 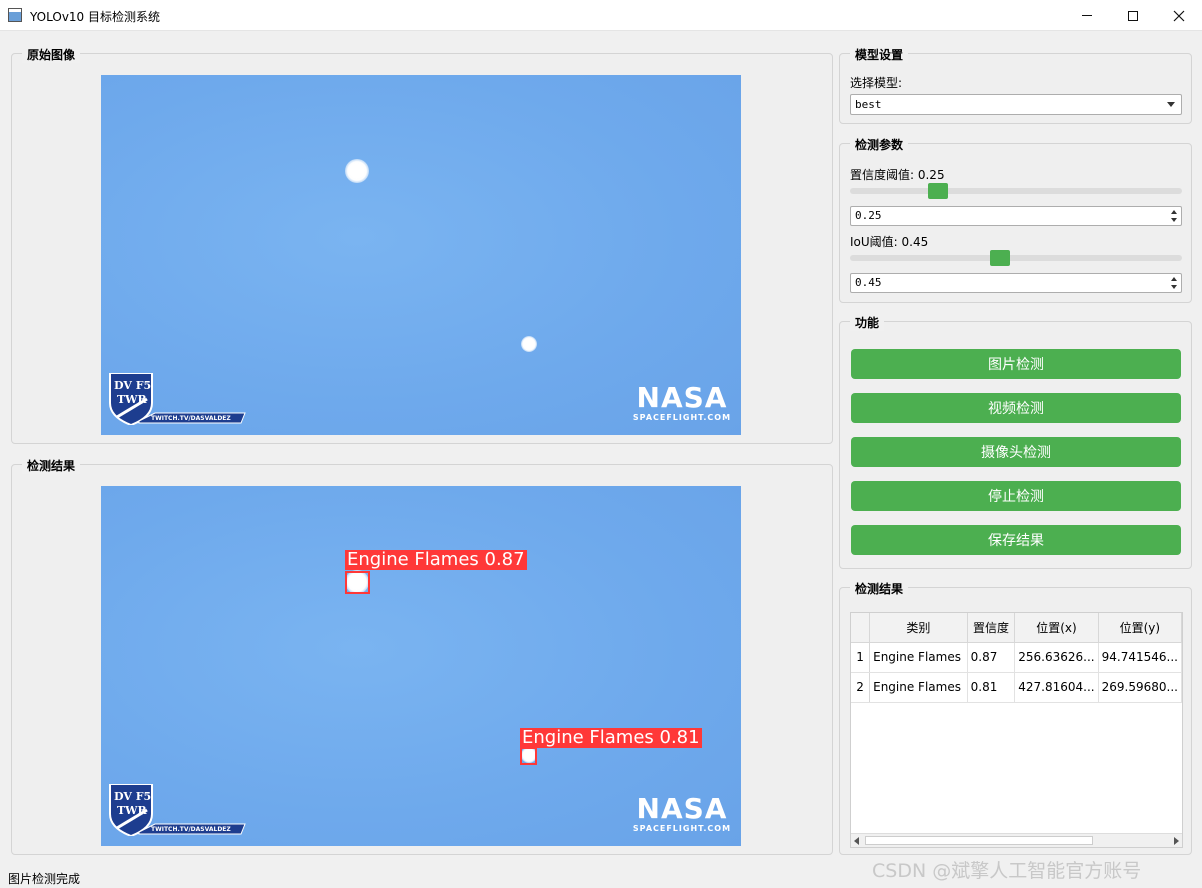 What do you see at coordinates (95, 17) in the screenshot?
I see `window-title: YOLOv10 目标检测系统` at bounding box center [95, 17].